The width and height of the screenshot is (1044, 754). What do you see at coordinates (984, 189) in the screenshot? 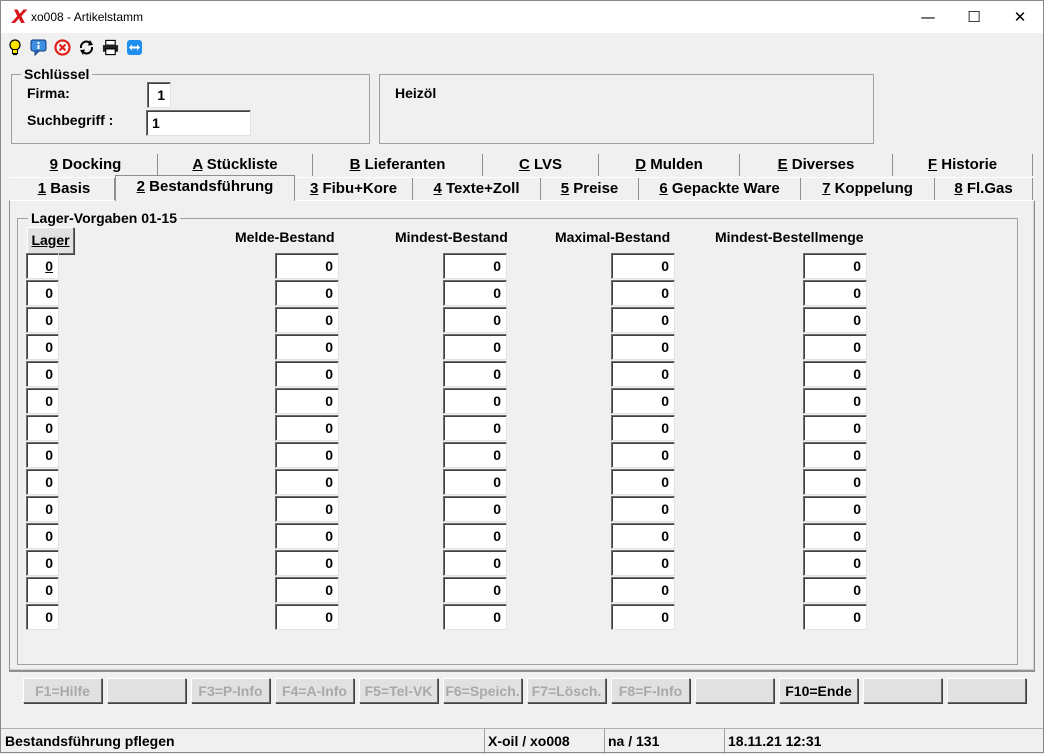
I see `tab-fl-gas: 8 Fl.Gas` at bounding box center [984, 189].